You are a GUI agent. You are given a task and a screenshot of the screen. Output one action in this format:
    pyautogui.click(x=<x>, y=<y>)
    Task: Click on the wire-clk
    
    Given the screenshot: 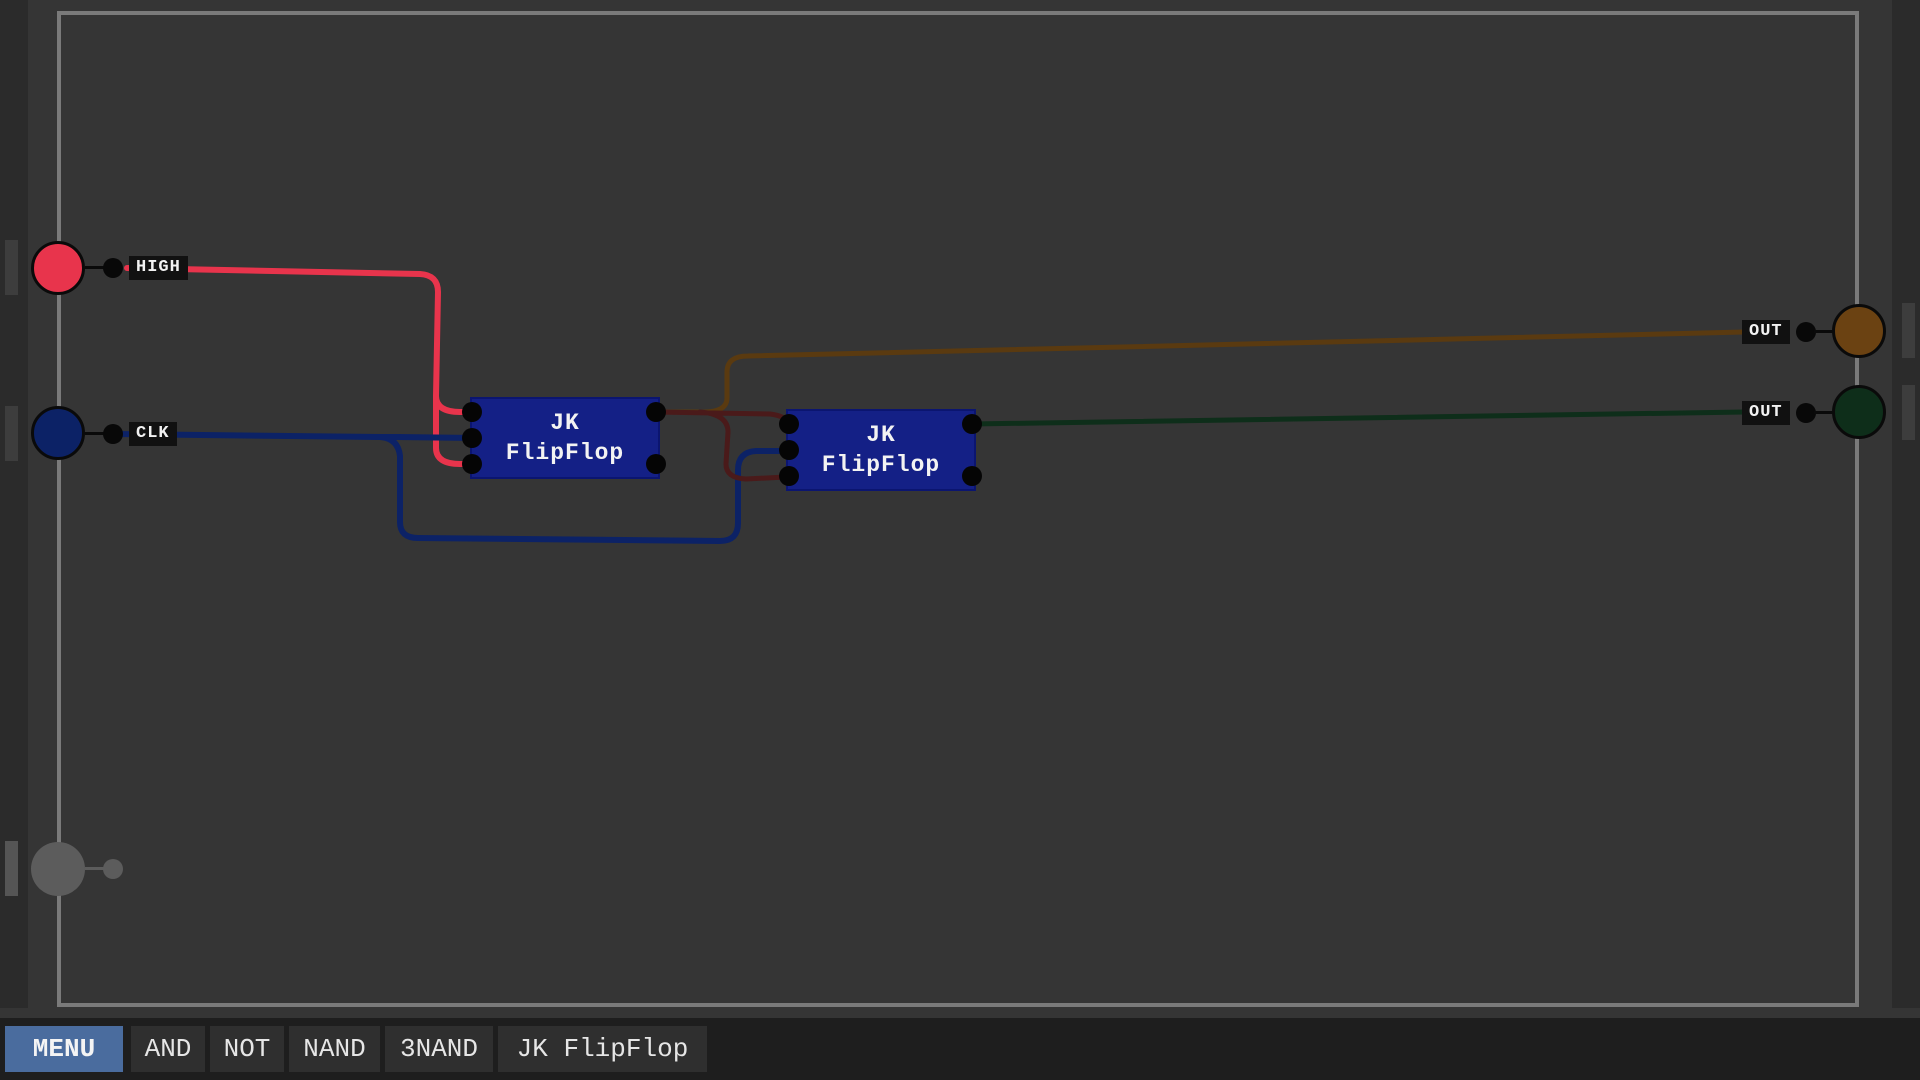 What is the action you would take?
    pyautogui.click(x=449, y=488)
    